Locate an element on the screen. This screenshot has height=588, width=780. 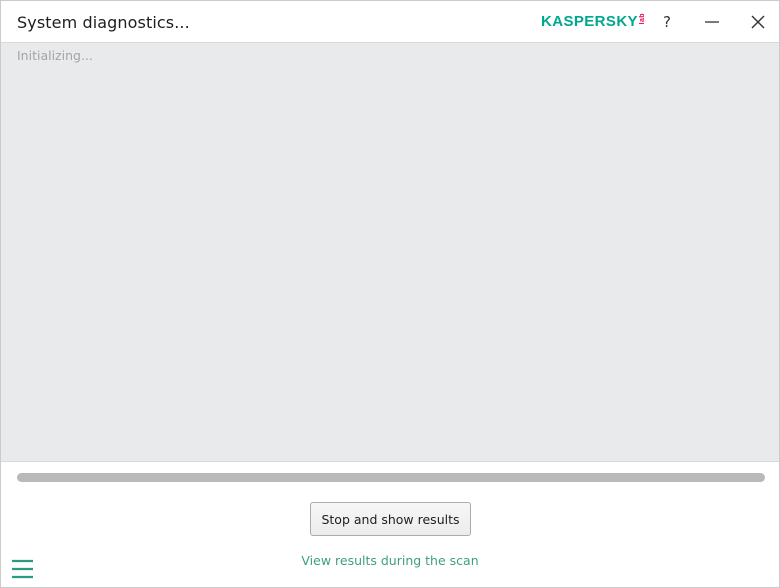
close-icon is located at coordinates (758, 22).